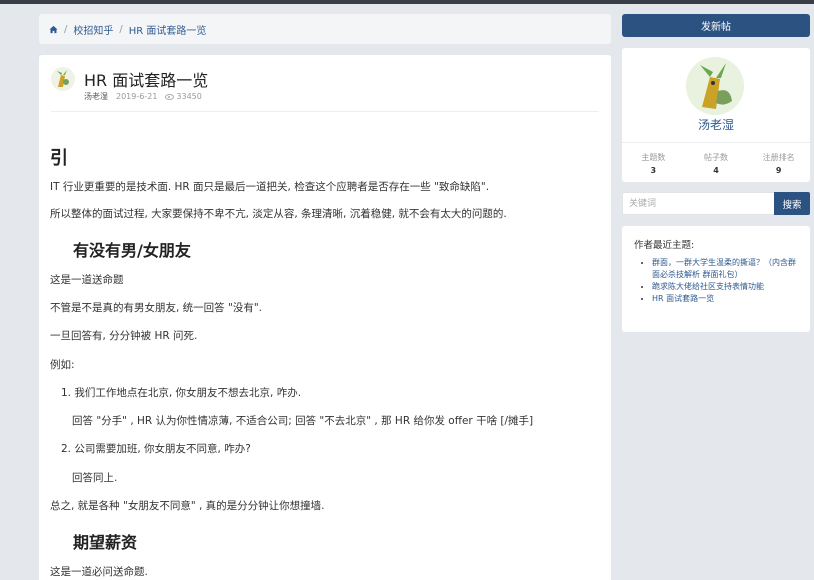 This screenshot has width=814, height=580. What do you see at coordinates (653, 163) in the screenshot?
I see `stat-topics: 主题数 3` at bounding box center [653, 163].